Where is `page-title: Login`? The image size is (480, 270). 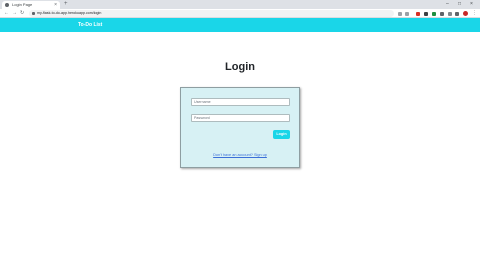
page-title: Login is located at coordinates (240, 67).